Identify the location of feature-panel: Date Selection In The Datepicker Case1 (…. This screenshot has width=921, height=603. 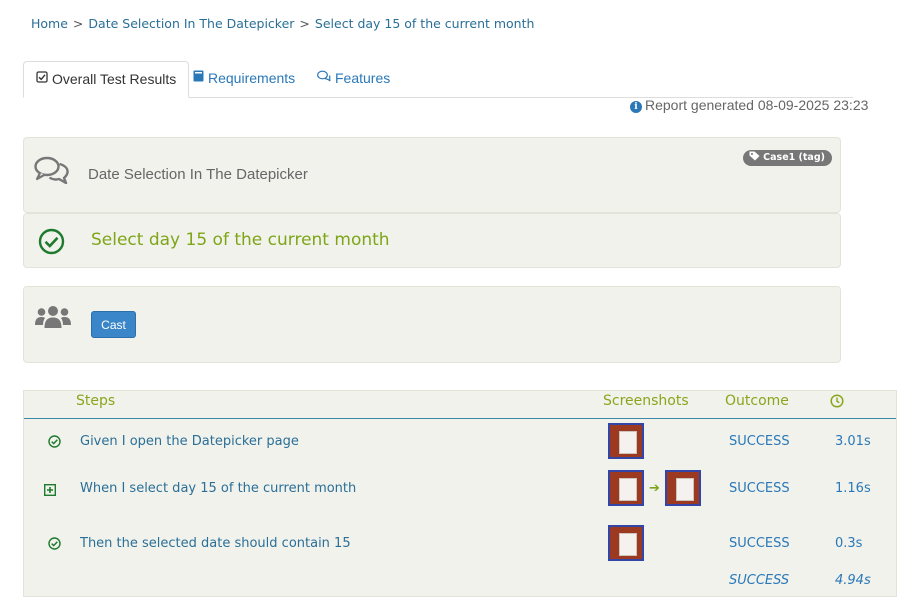
(432, 175).